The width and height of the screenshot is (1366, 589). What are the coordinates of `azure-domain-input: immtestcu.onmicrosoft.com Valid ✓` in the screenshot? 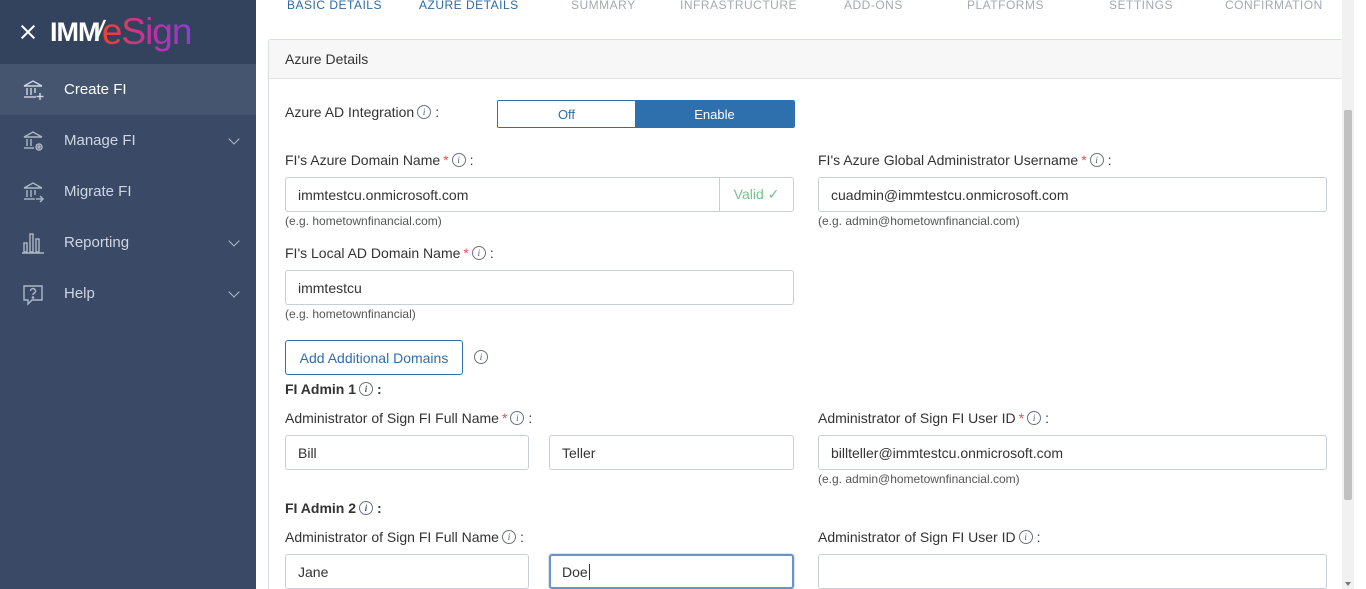 It's located at (539, 194).